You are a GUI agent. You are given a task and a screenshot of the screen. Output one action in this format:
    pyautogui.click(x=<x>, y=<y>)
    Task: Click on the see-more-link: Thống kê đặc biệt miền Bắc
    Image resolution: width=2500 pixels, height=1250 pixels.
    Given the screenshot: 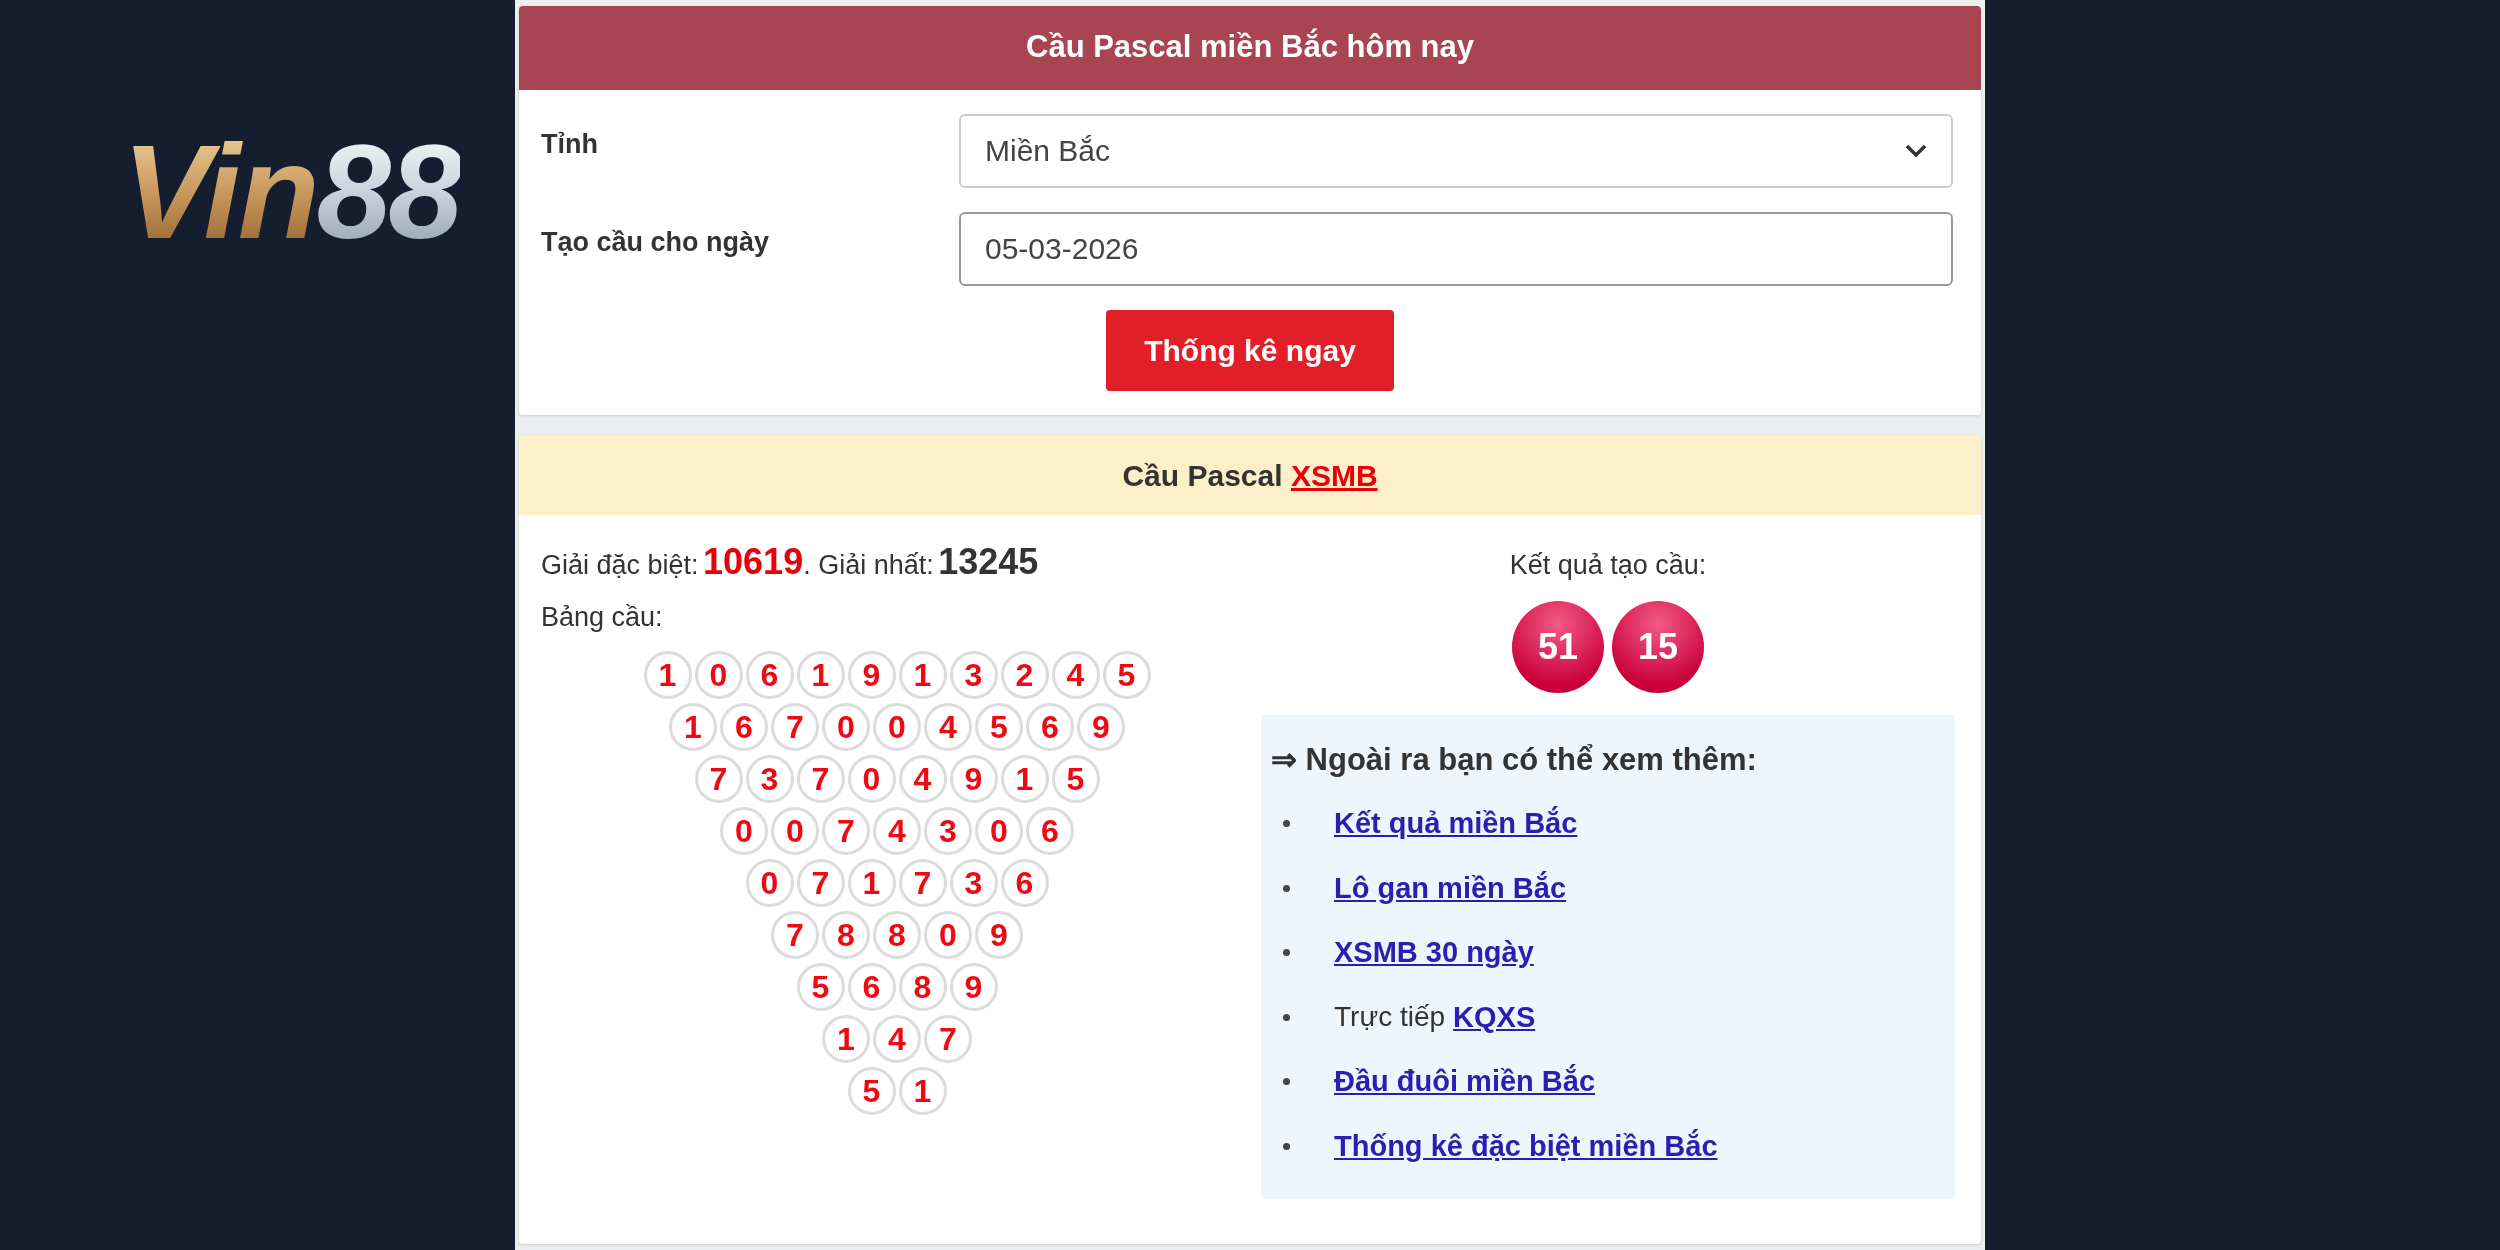 What is the action you would take?
    pyautogui.click(x=1526, y=1146)
    